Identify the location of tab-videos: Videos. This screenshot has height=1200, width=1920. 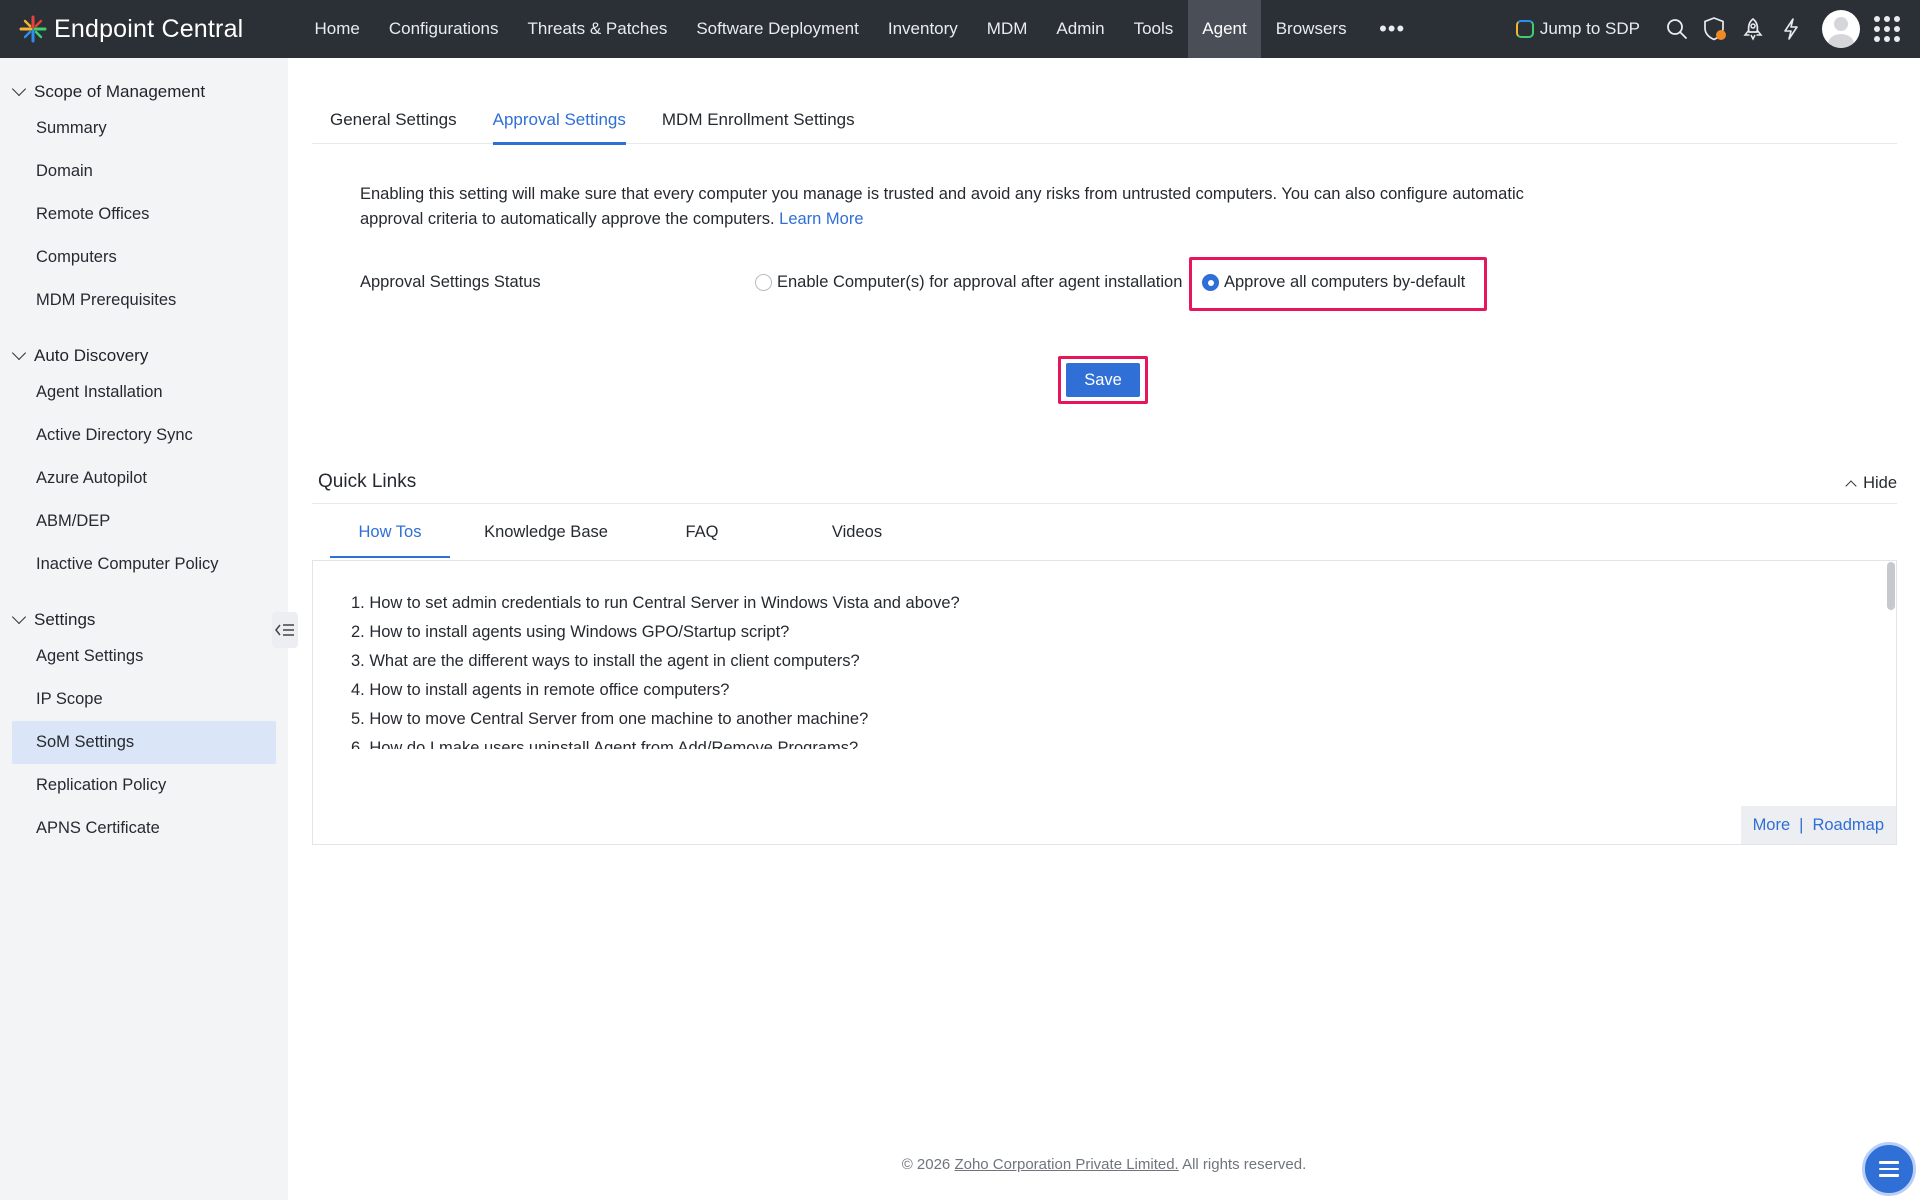
(857, 536).